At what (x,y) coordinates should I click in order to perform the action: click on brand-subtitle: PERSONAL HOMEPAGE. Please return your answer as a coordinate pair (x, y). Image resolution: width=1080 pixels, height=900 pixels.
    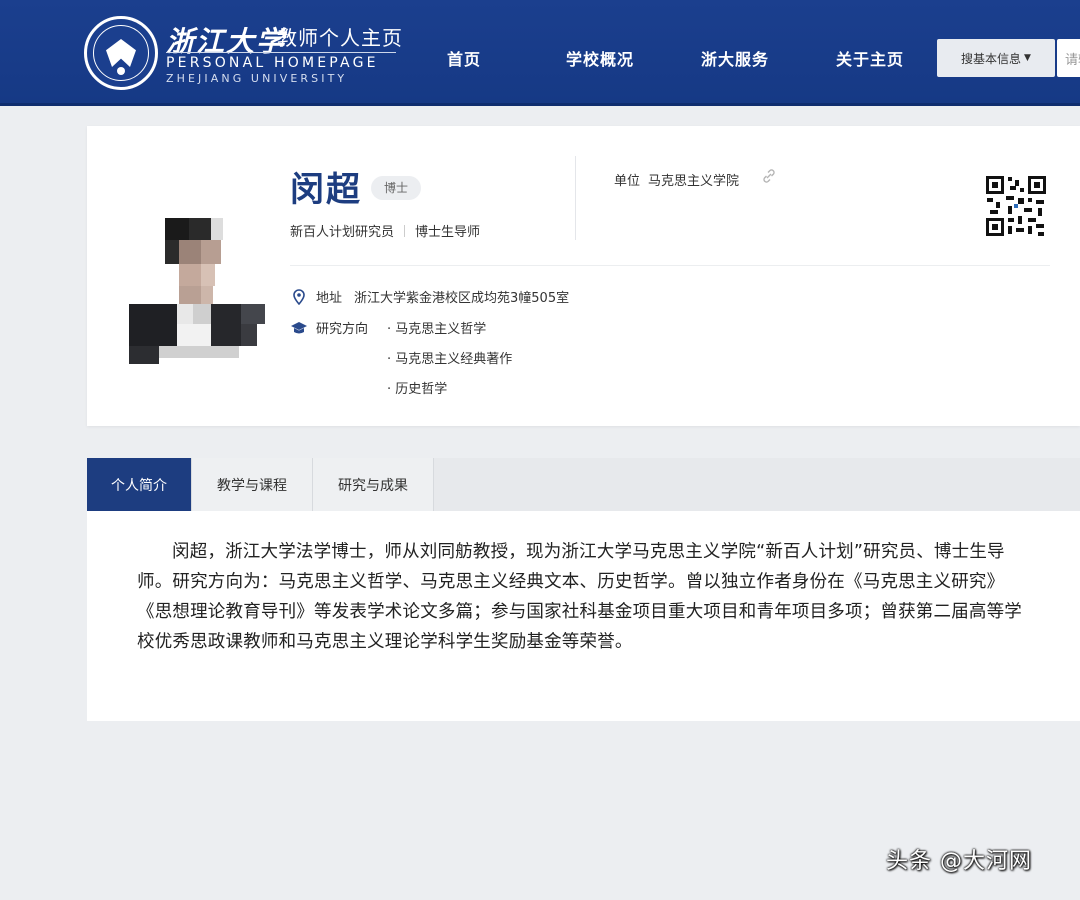
    Looking at the image, I should click on (272, 63).